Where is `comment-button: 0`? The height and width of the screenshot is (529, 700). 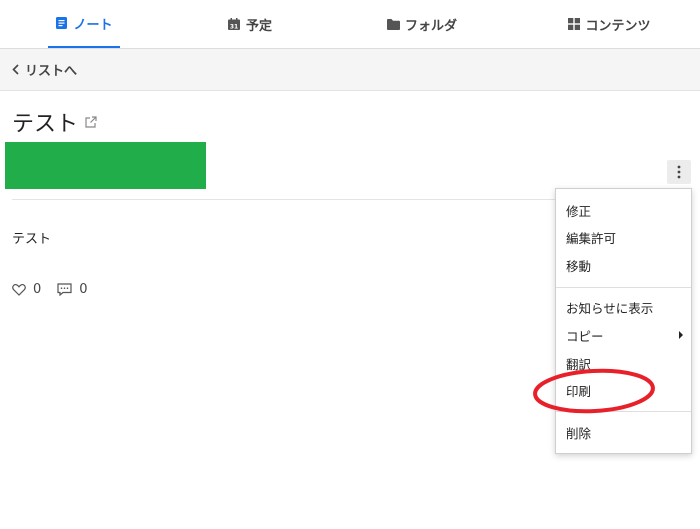
comment-button: 0 is located at coordinates (72, 289).